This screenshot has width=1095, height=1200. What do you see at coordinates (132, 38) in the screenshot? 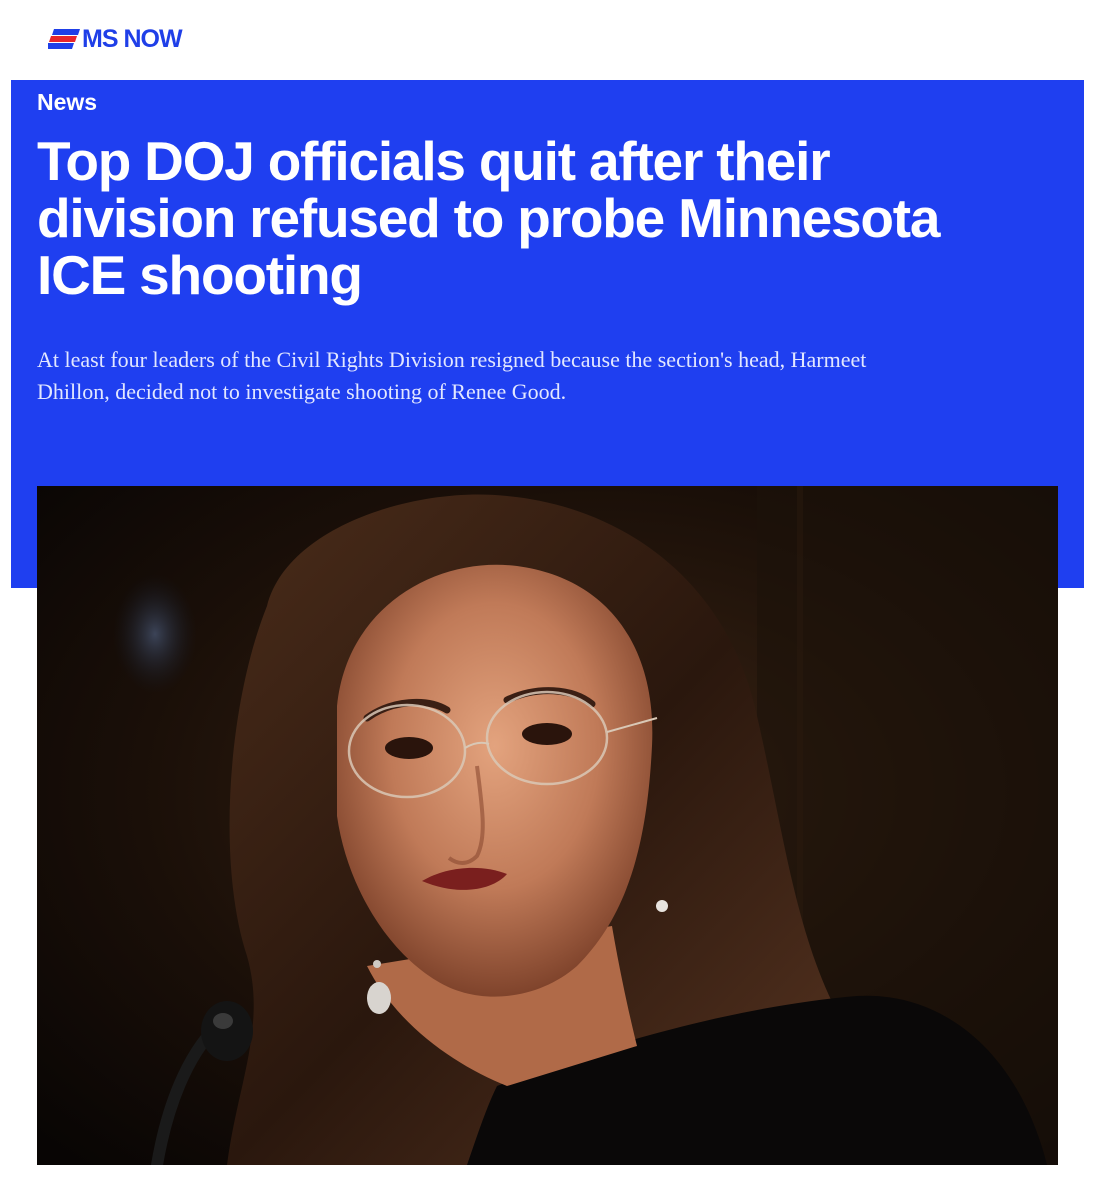
I see `logo-text: MS NOW` at bounding box center [132, 38].